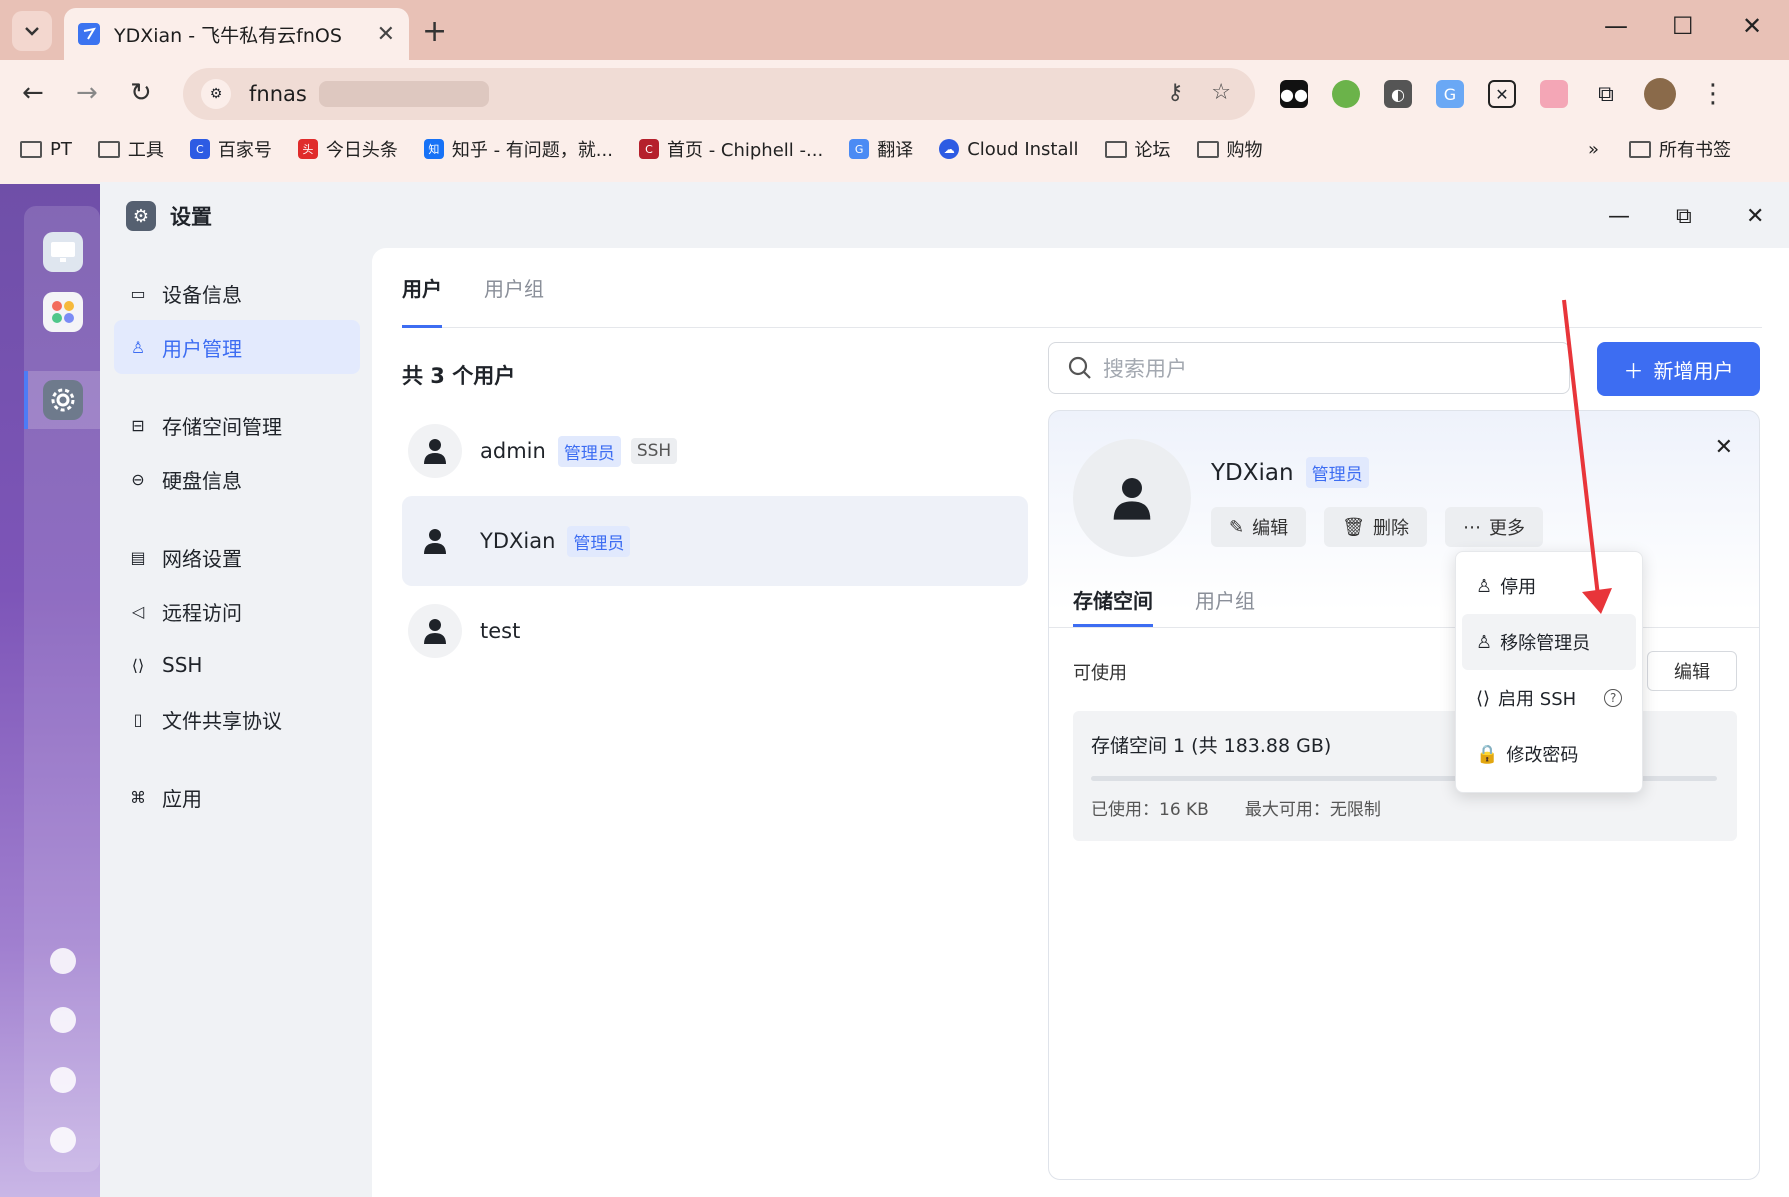 The image size is (1789, 1197). I want to click on fnos-favicon-icon, so click(89, 34).